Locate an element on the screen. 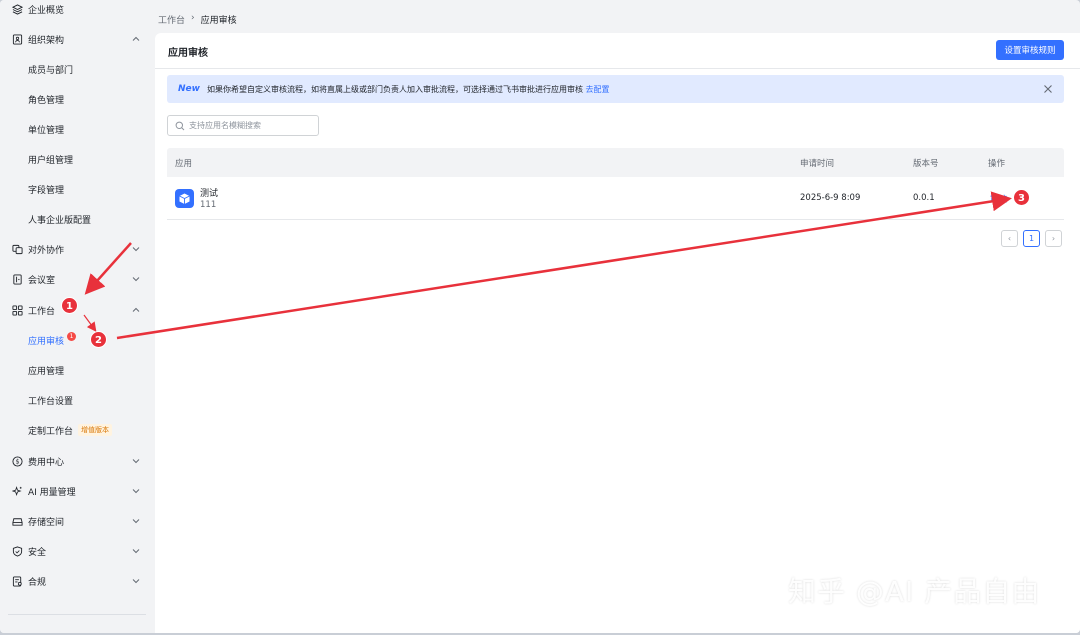 This screenshot has width=1080, height=635. app-cube-icon is located at coordinates (184, 198).